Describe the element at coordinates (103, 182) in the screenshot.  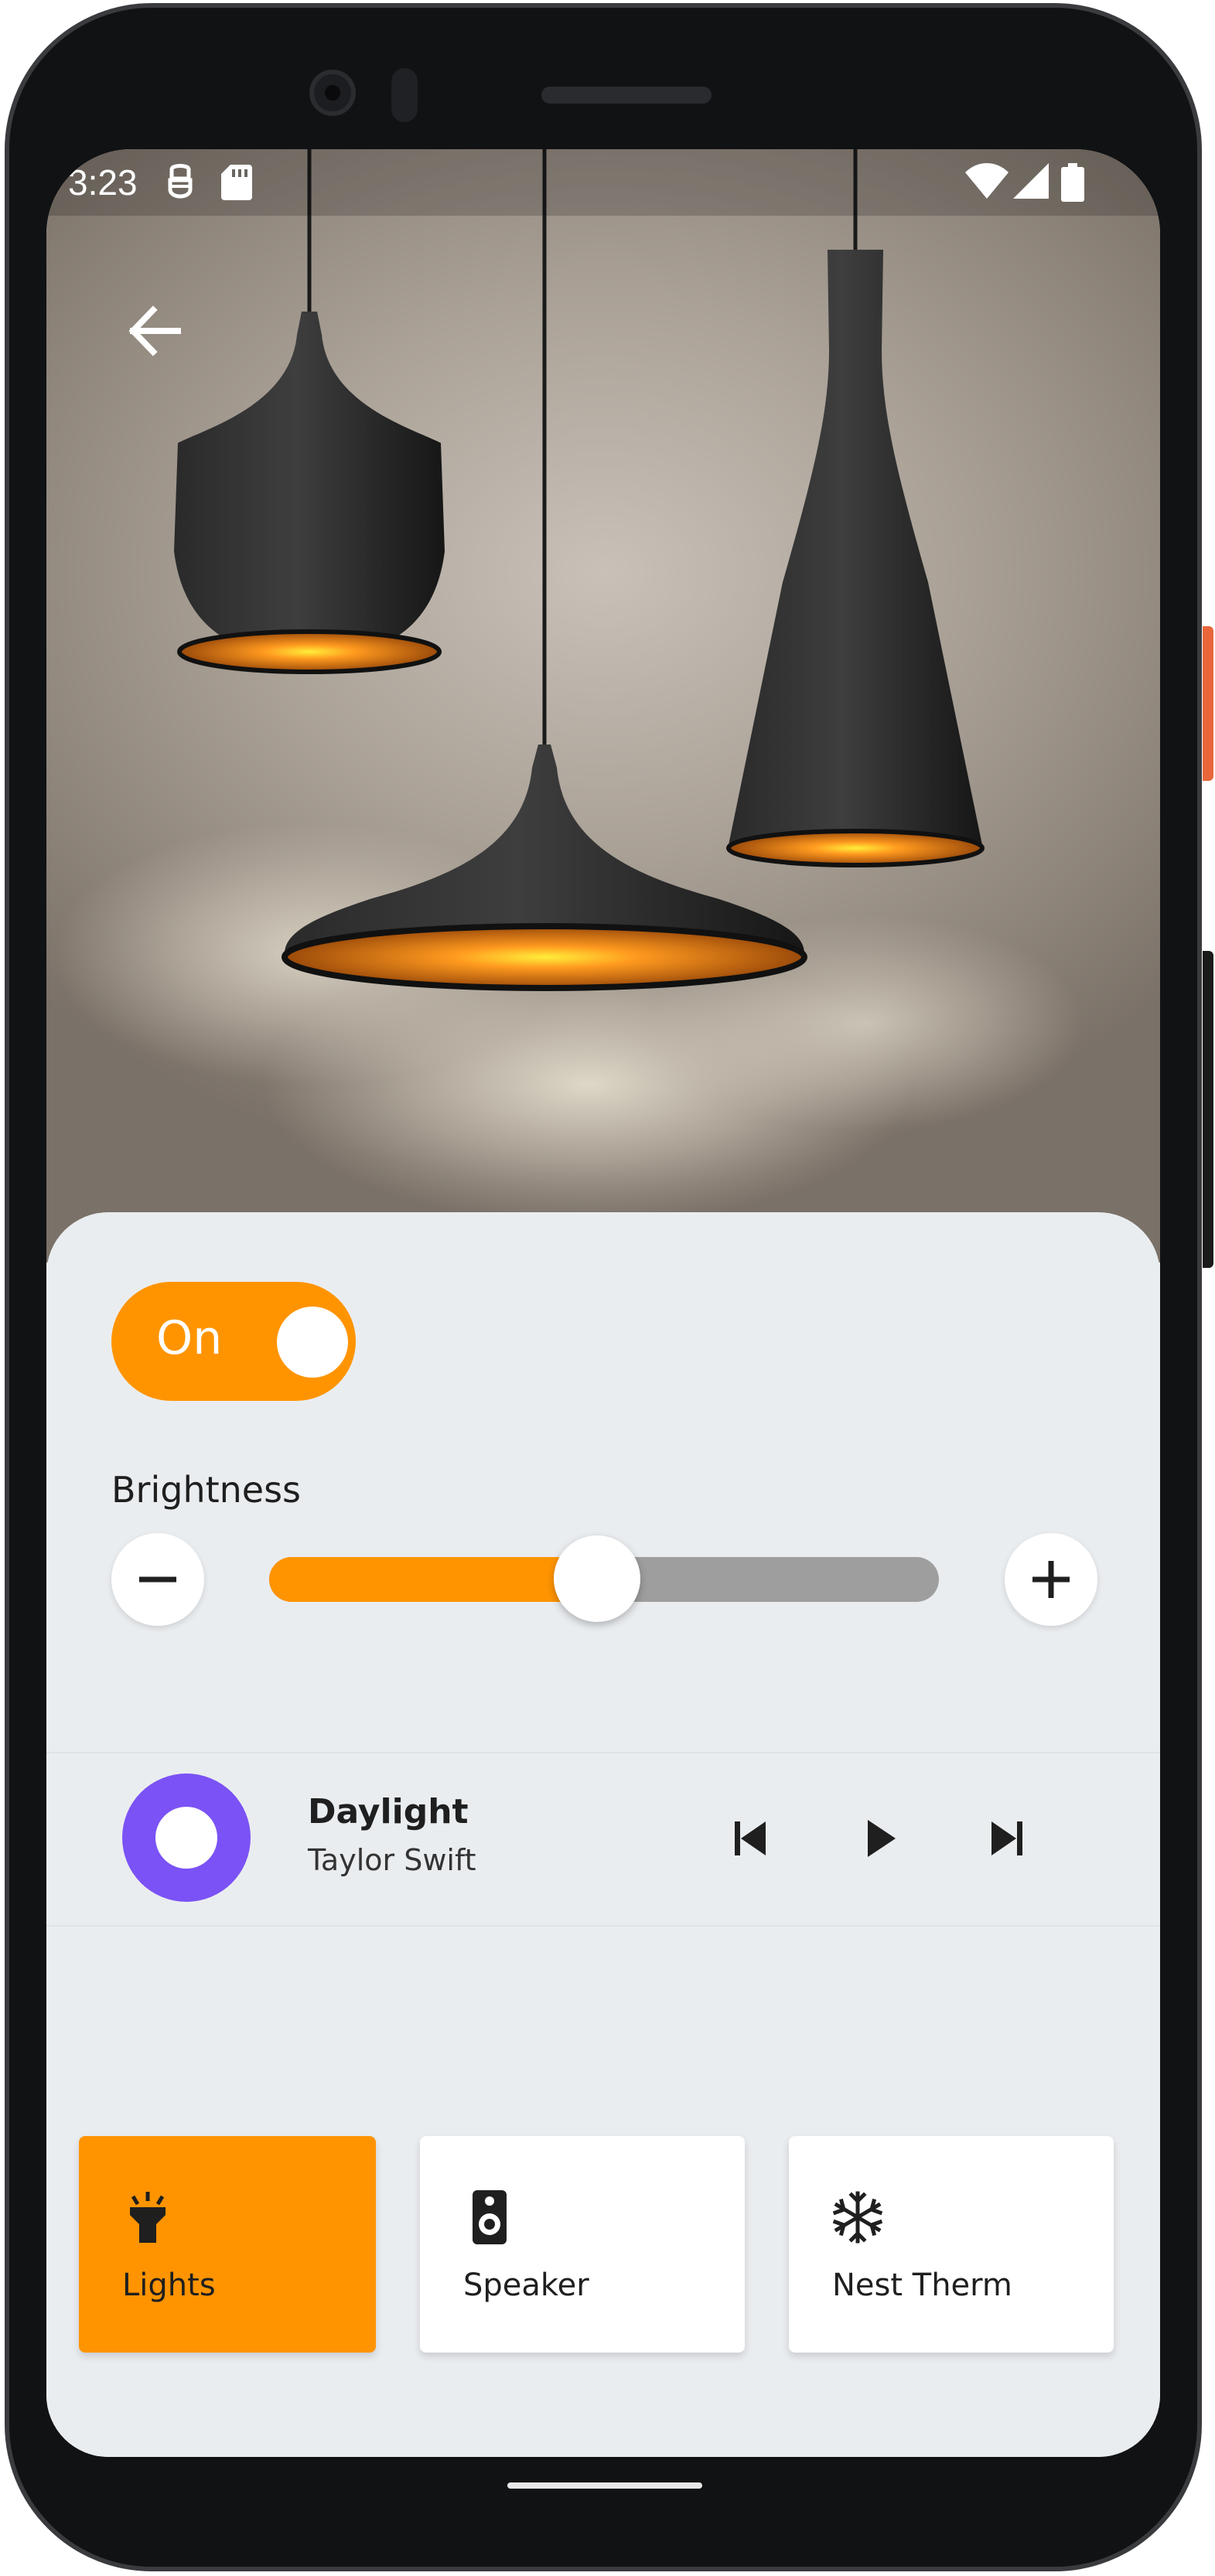
I see `status-time: 3:23` at that location.